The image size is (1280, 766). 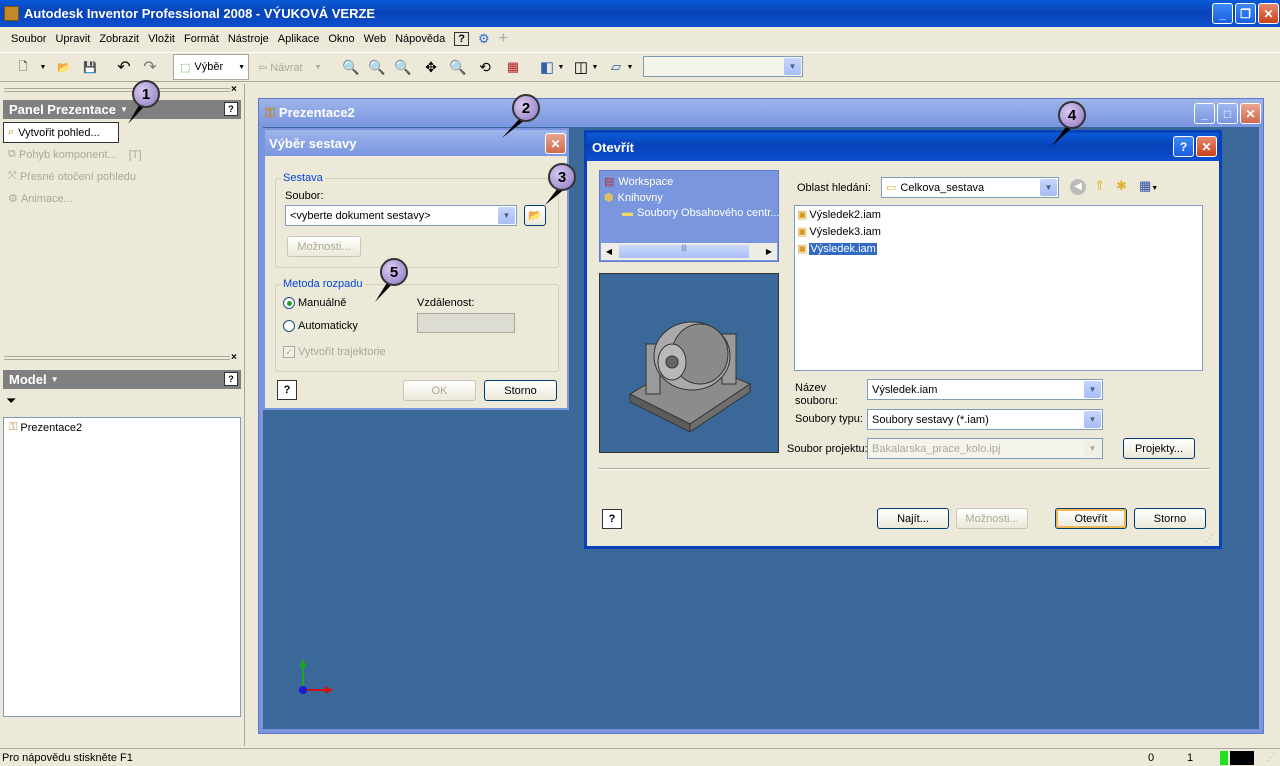 I want to click on status-indicator-black, so click(x=1242, y=758).